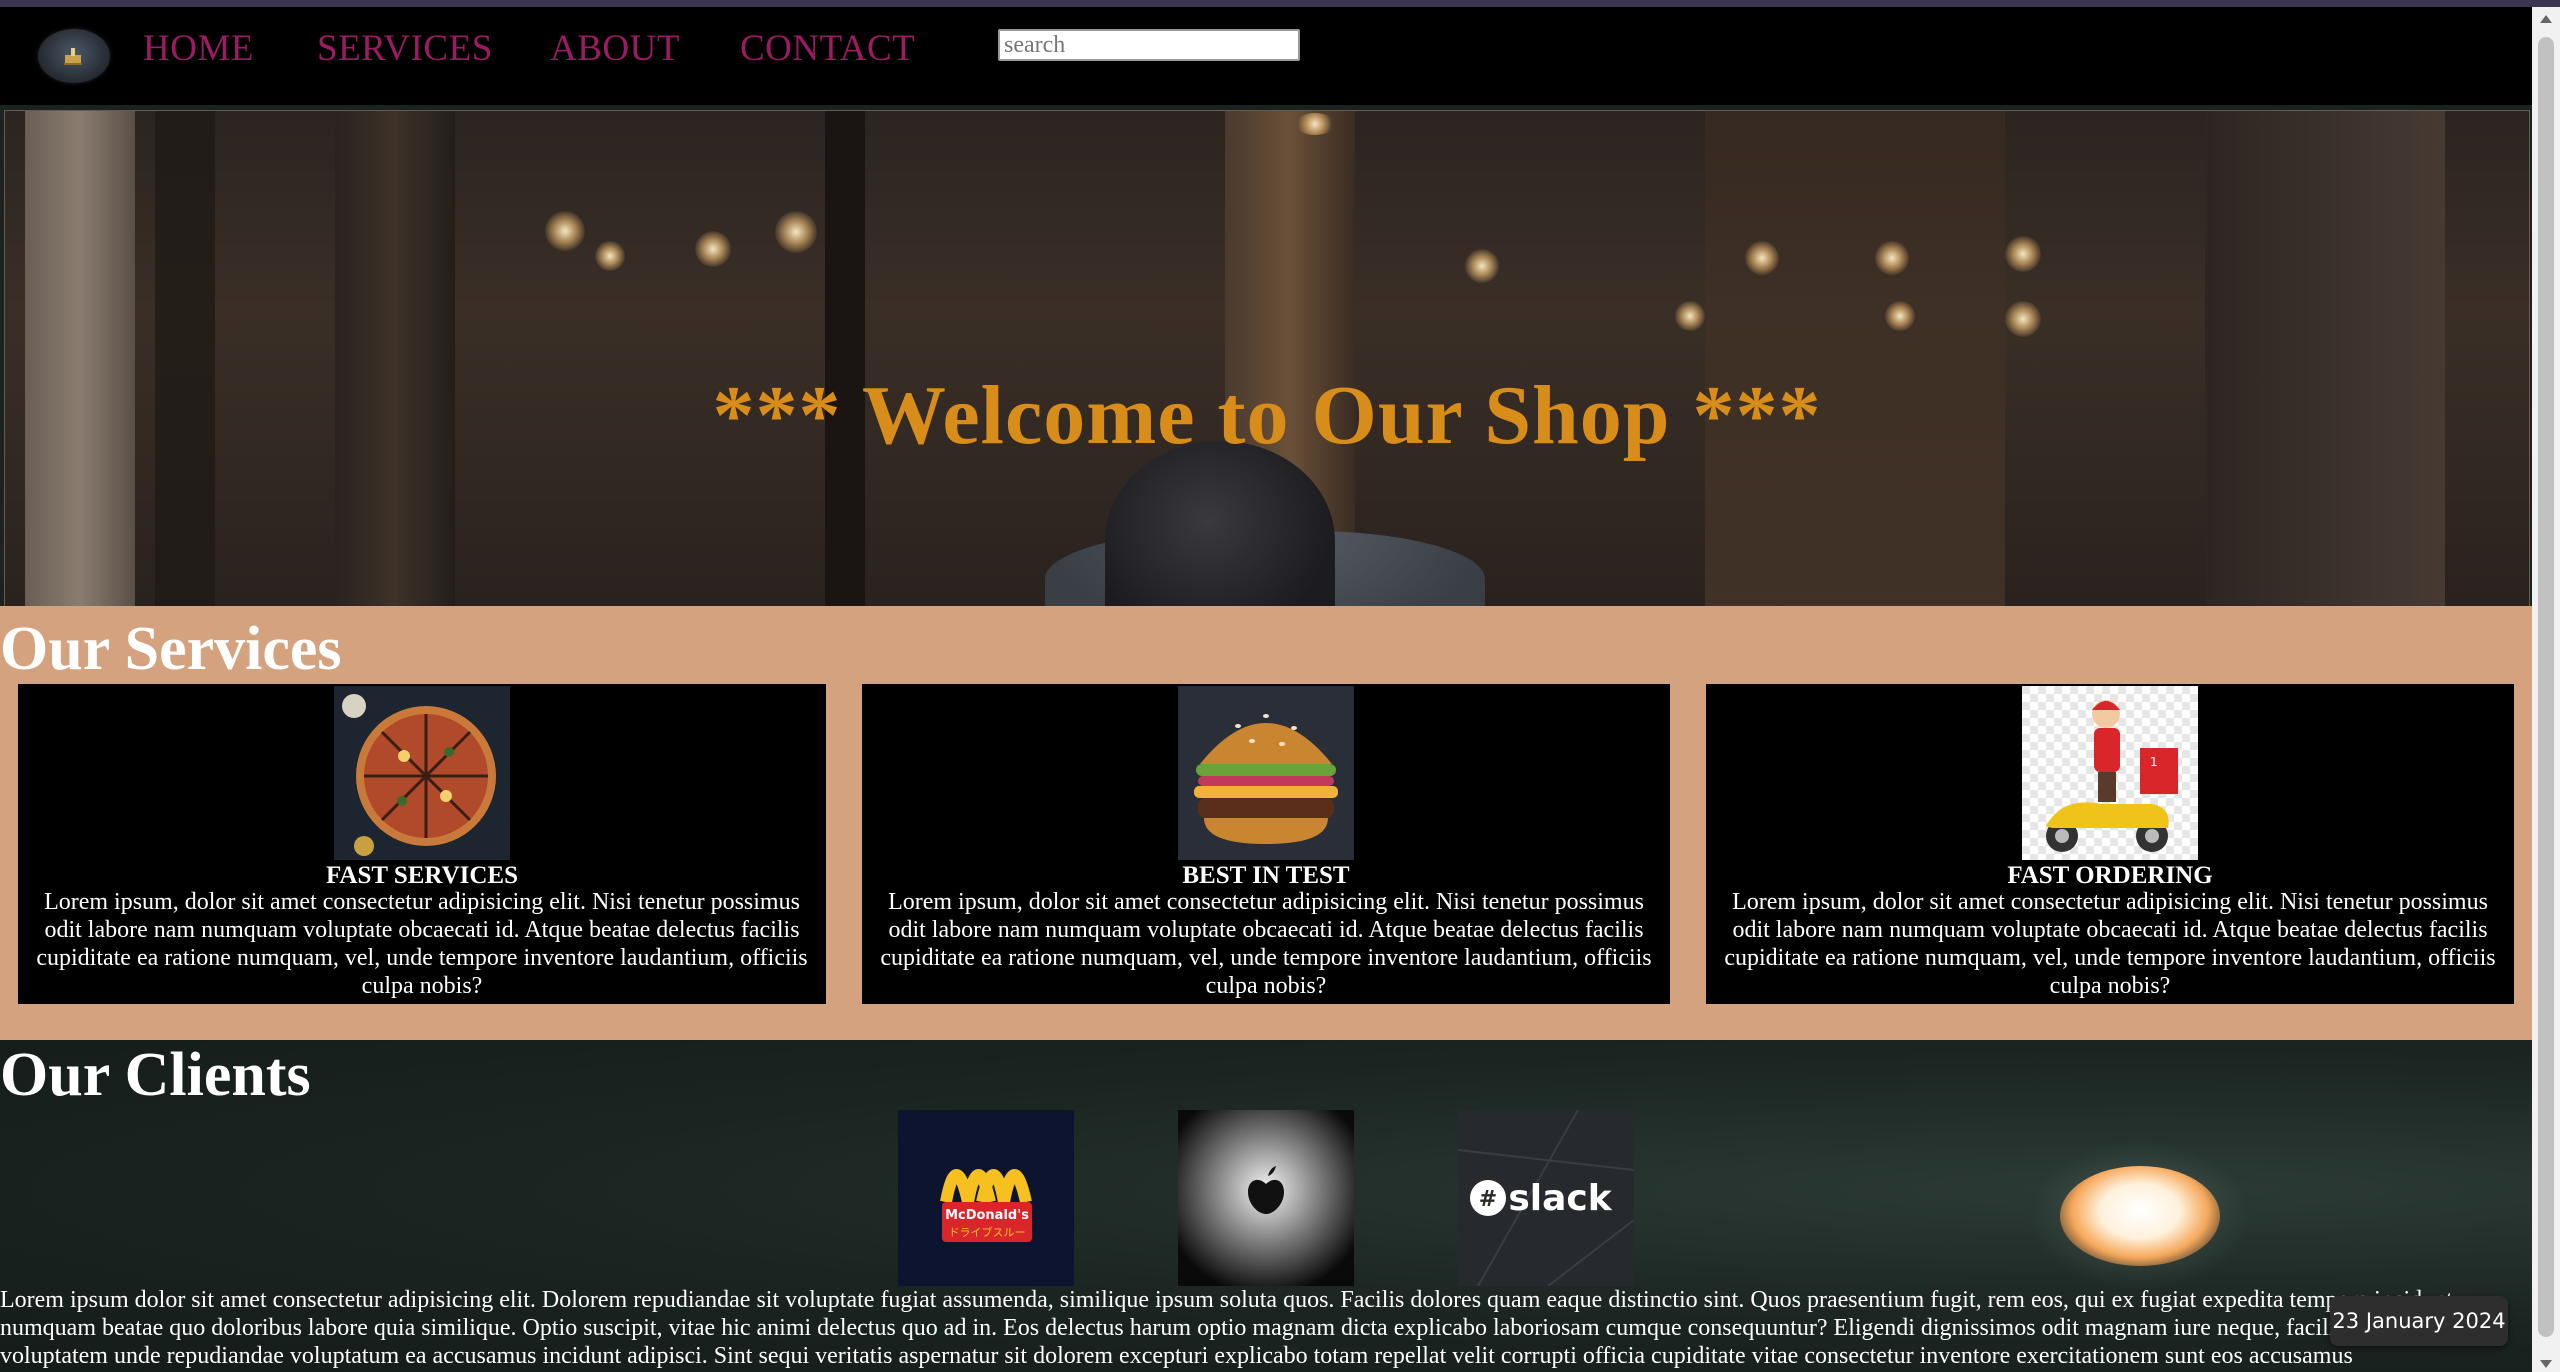 The image size is (2560, 1372). Describe the element at coordinates (1560, 1198) in the screenshot. I see `svg-text: slack` at that location.